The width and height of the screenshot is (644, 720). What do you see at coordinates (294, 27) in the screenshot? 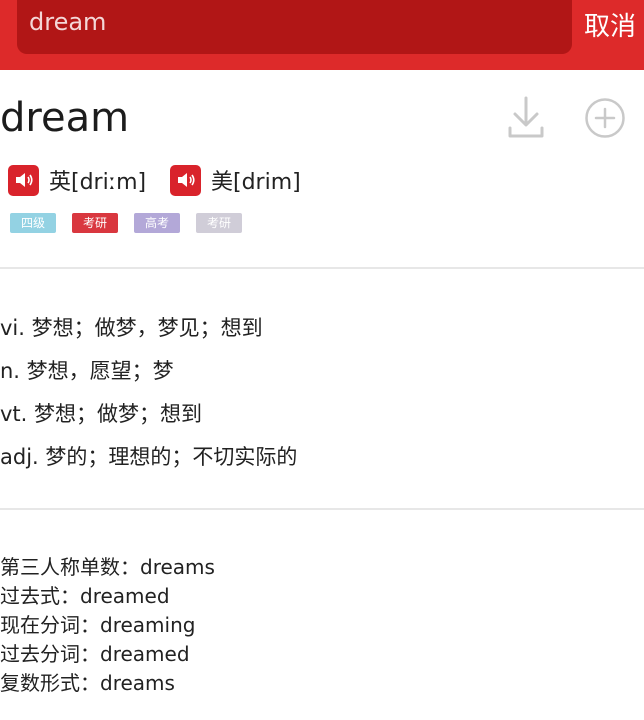
I see `search-input: dream` at bounding box center [294, 27].